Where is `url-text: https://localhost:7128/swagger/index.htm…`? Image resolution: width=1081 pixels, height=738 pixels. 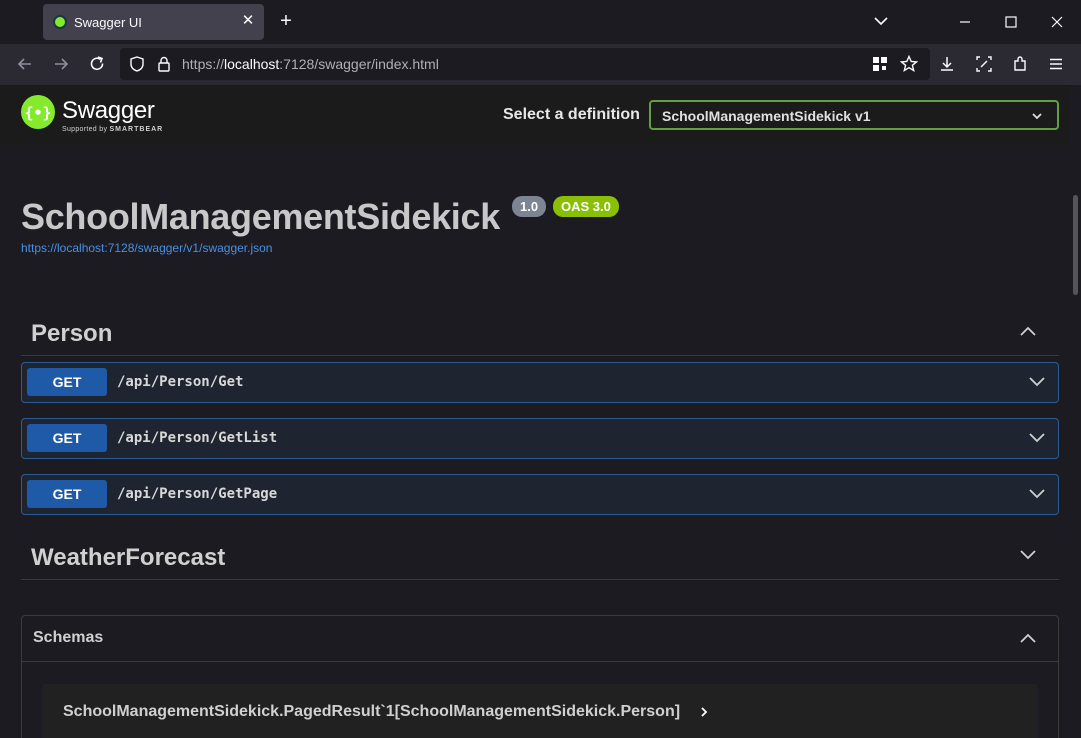
url-text: https://localhost:7128/swagger/index.htm… is located at coordinates (310, 64).